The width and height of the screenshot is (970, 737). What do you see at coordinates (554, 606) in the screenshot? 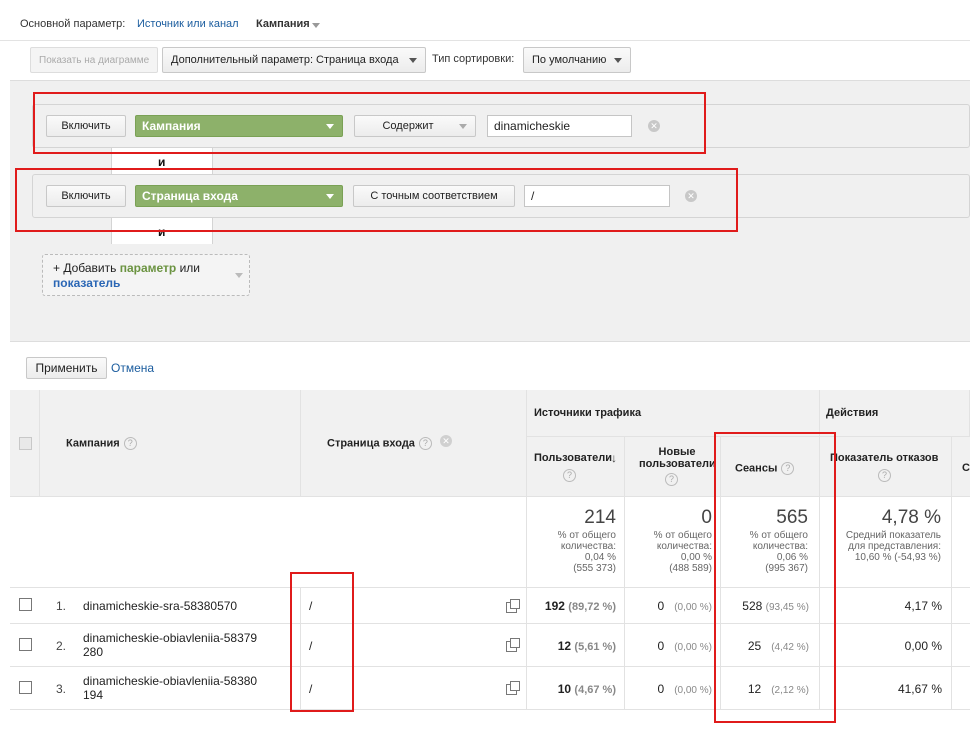
I see `users-value: 192` at bounding box center [554, 606].